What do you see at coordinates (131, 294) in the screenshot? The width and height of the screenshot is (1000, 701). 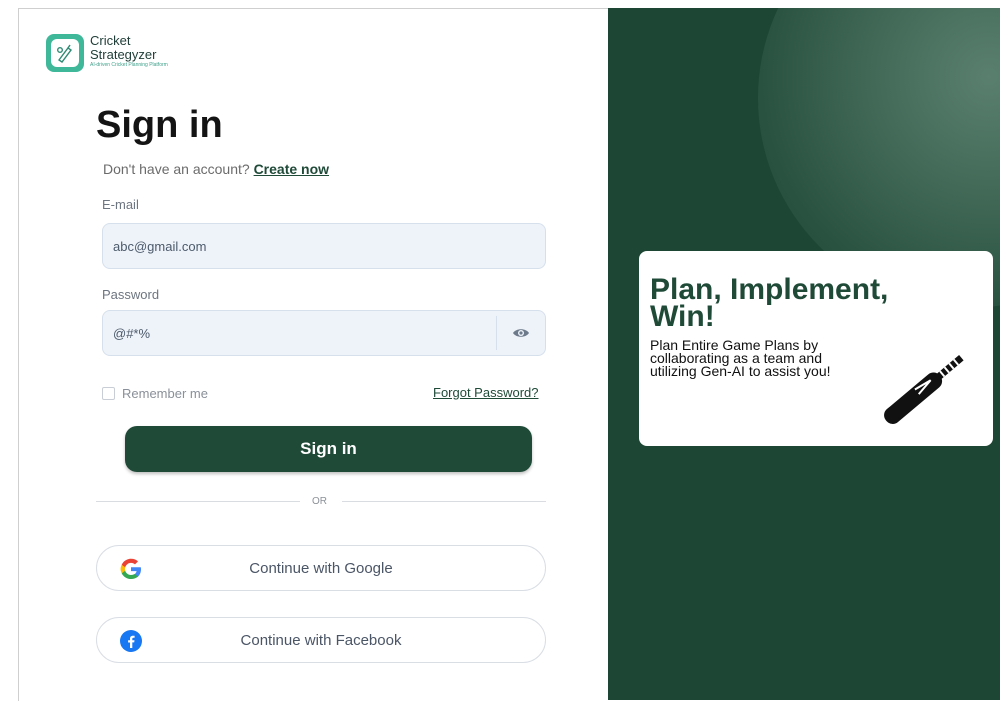 I see `password-label: Password` at bounding box center [131, 294].